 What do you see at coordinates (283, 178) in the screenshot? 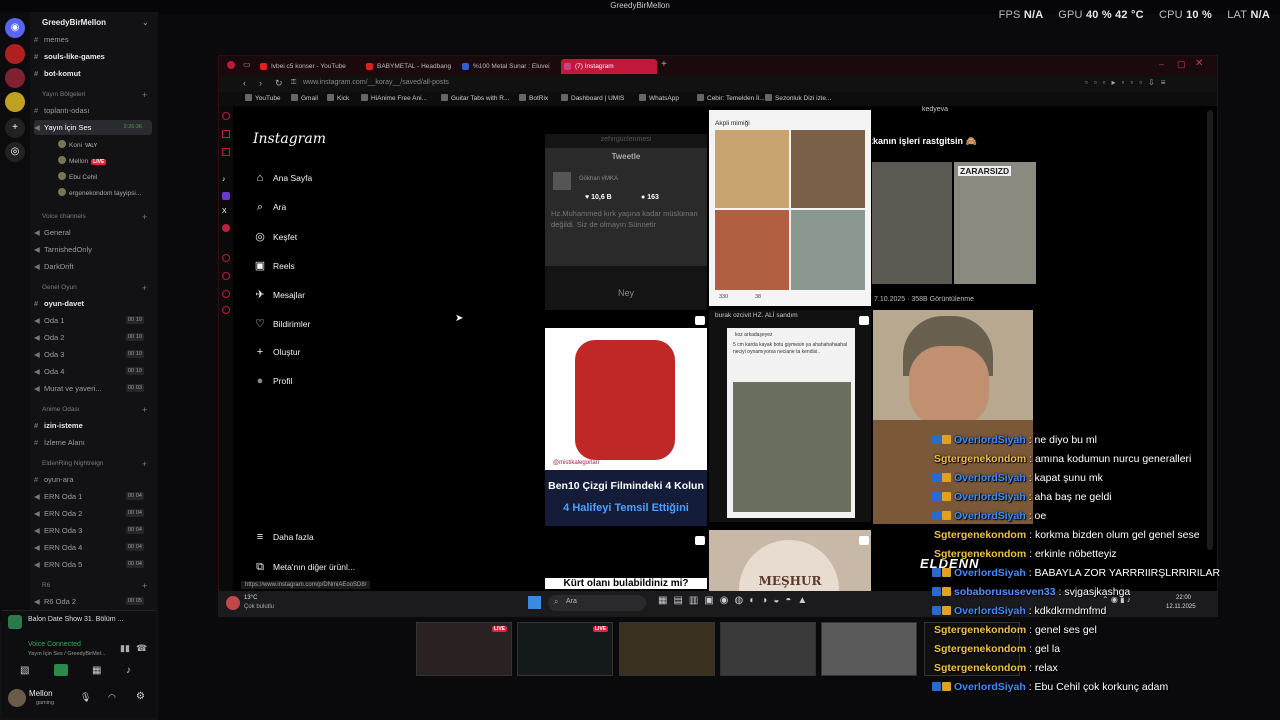
I see `nav-home: ⌂ Ana Sayfa` at bounding box center [283, 178].